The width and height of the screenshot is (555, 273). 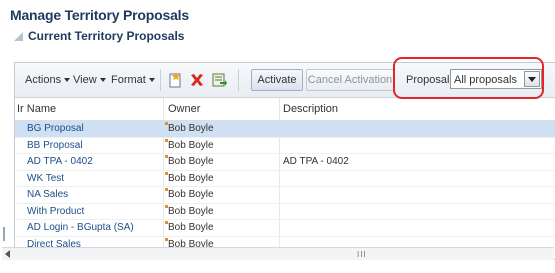 What do you see at coordinates (285, 212) in the screenshot?
I see `table-row: With Product Bob Boyle` at bounding box center [285, 212].